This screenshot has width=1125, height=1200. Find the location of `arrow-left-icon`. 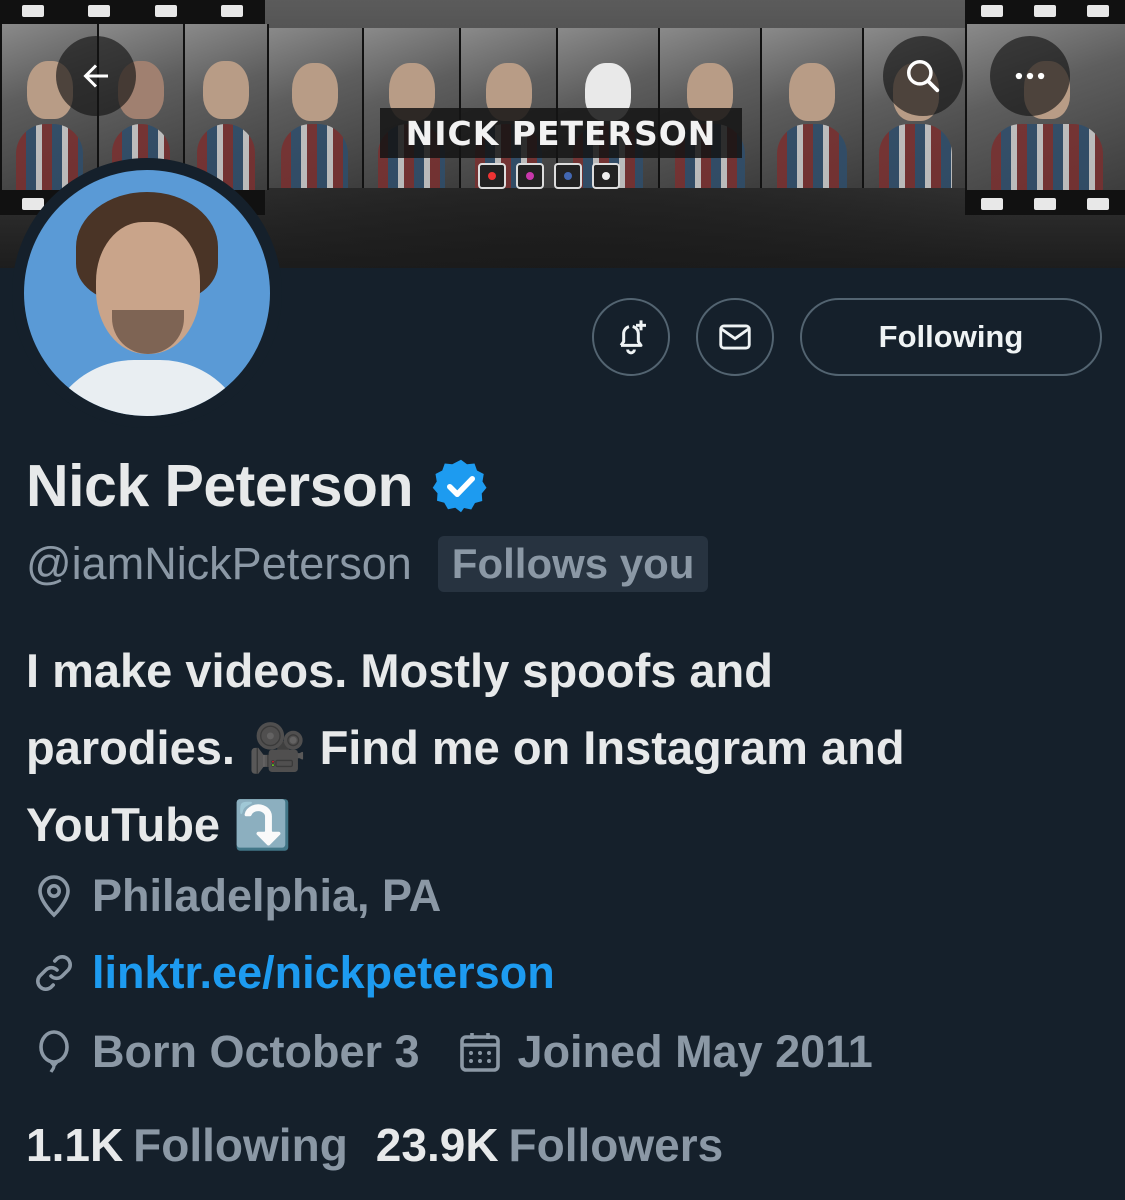

arrow-left-icon is located at coordinates (95, 76).